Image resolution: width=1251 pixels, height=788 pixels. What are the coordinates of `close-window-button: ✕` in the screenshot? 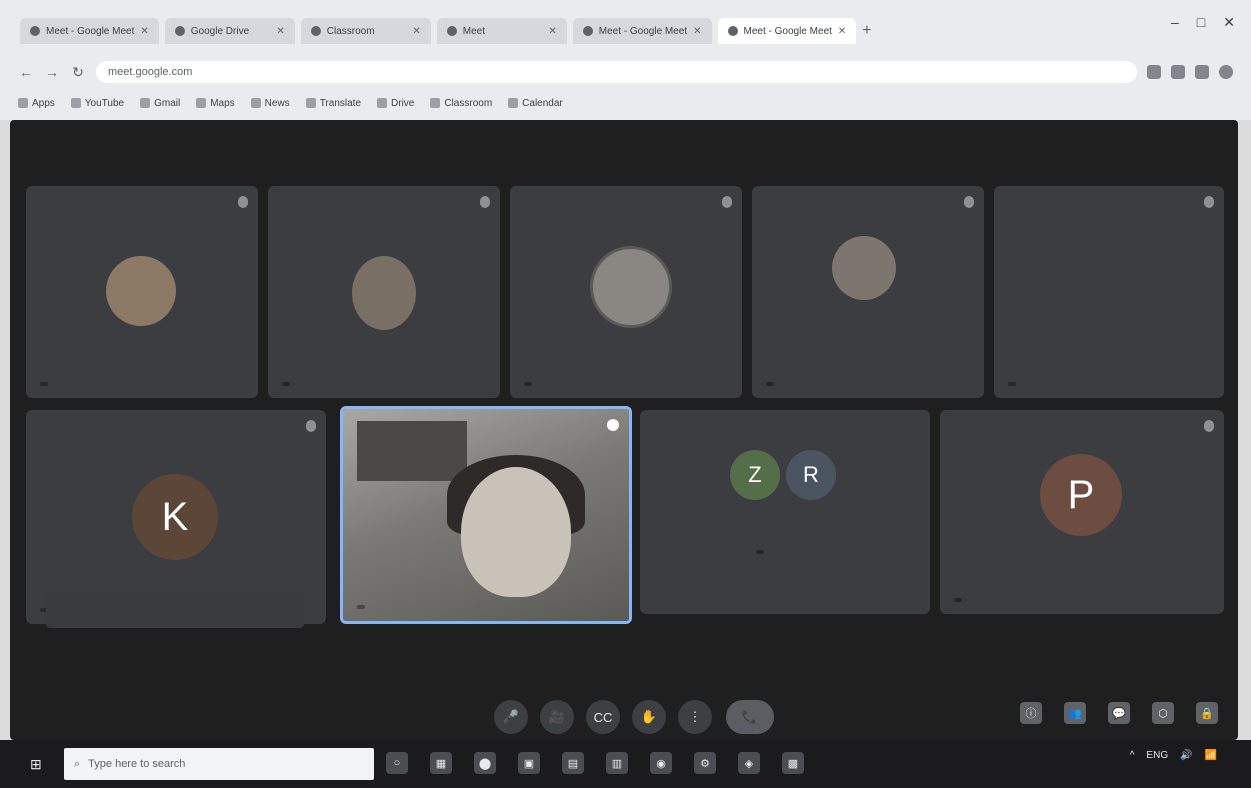 It's located at (1229, 22).